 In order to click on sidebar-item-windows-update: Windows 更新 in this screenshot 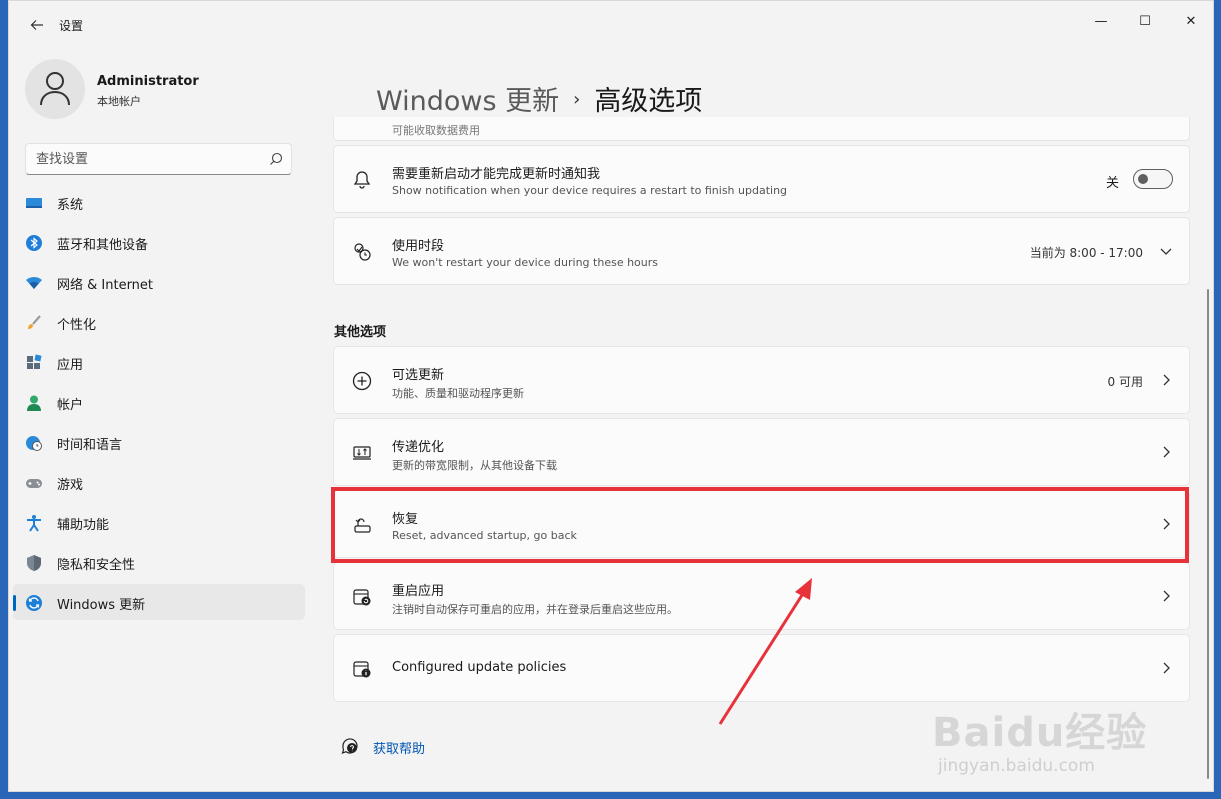, I will do `click(159, 602)`.